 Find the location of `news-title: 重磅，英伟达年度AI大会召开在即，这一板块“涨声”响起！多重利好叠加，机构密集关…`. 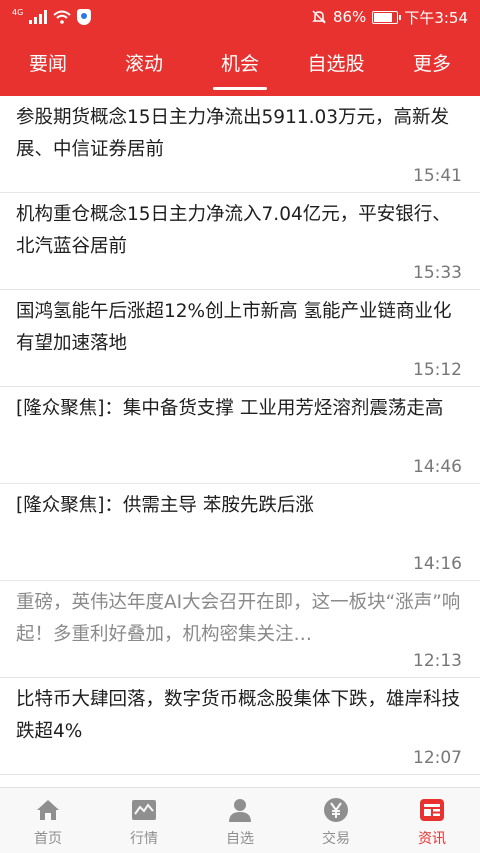

news-title: 重磅，英伟达年度AI大会召开在即，这一板块“涨声”响起！多重利好叠加，机构密集关… is located at coordinates (238, 618).